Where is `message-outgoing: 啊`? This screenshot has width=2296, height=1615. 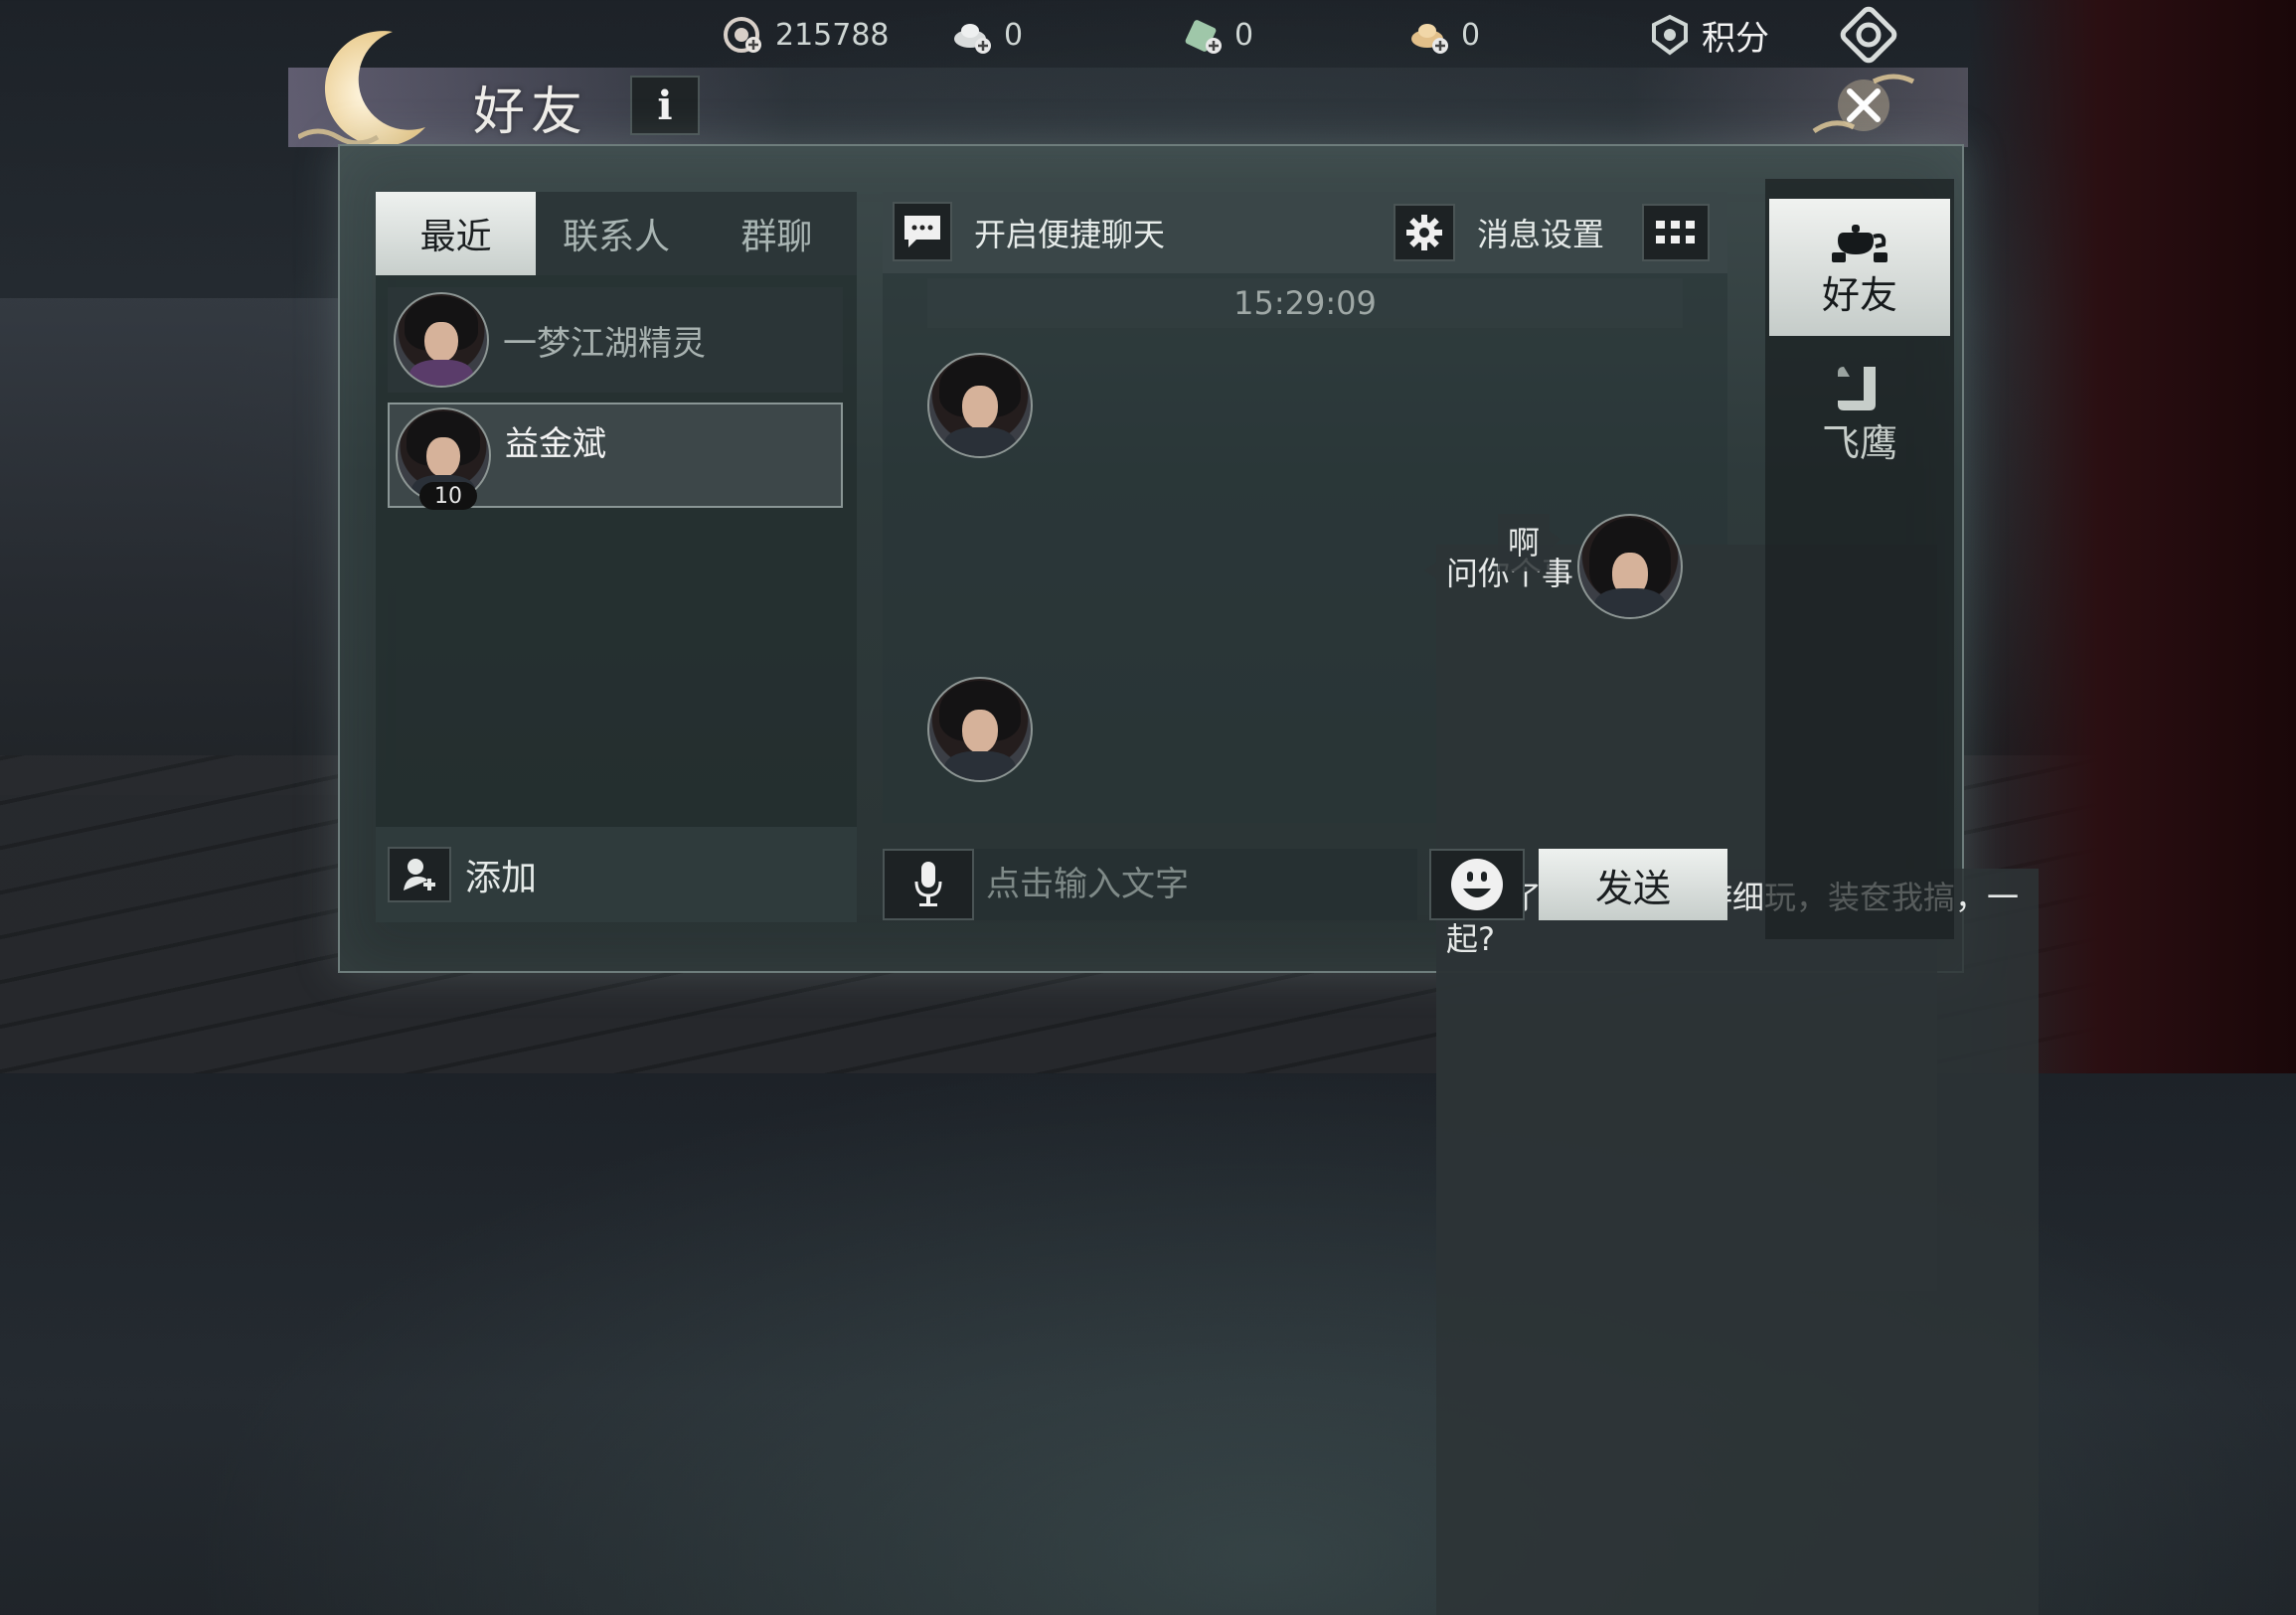
message-outgoing: 啊 is located at coordinates (1590, 567).